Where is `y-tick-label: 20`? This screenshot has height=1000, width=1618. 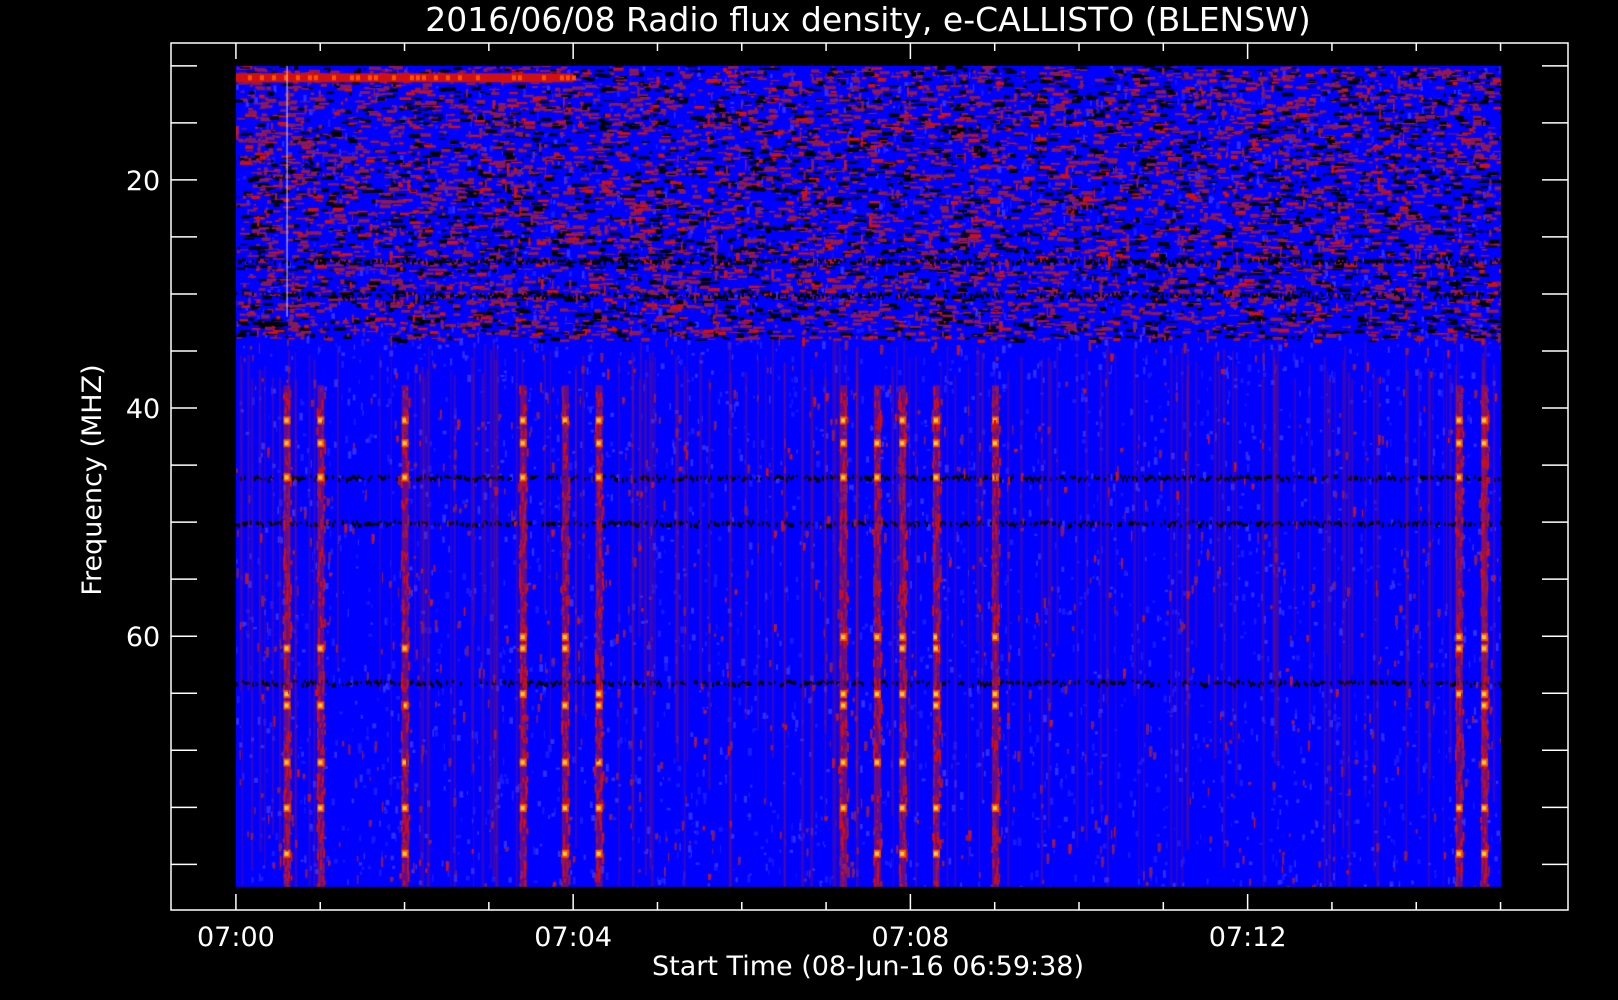 y-tick-label: 20 is located at coordinates (143, 181).